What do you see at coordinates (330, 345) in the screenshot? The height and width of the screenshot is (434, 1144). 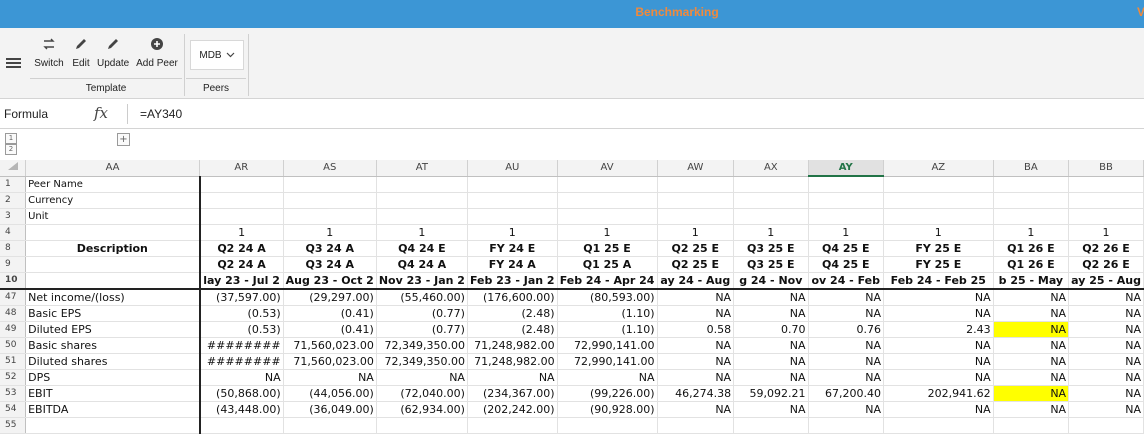 I see `data-cell: 71,560,023.00` at bounding box center [330, 345].